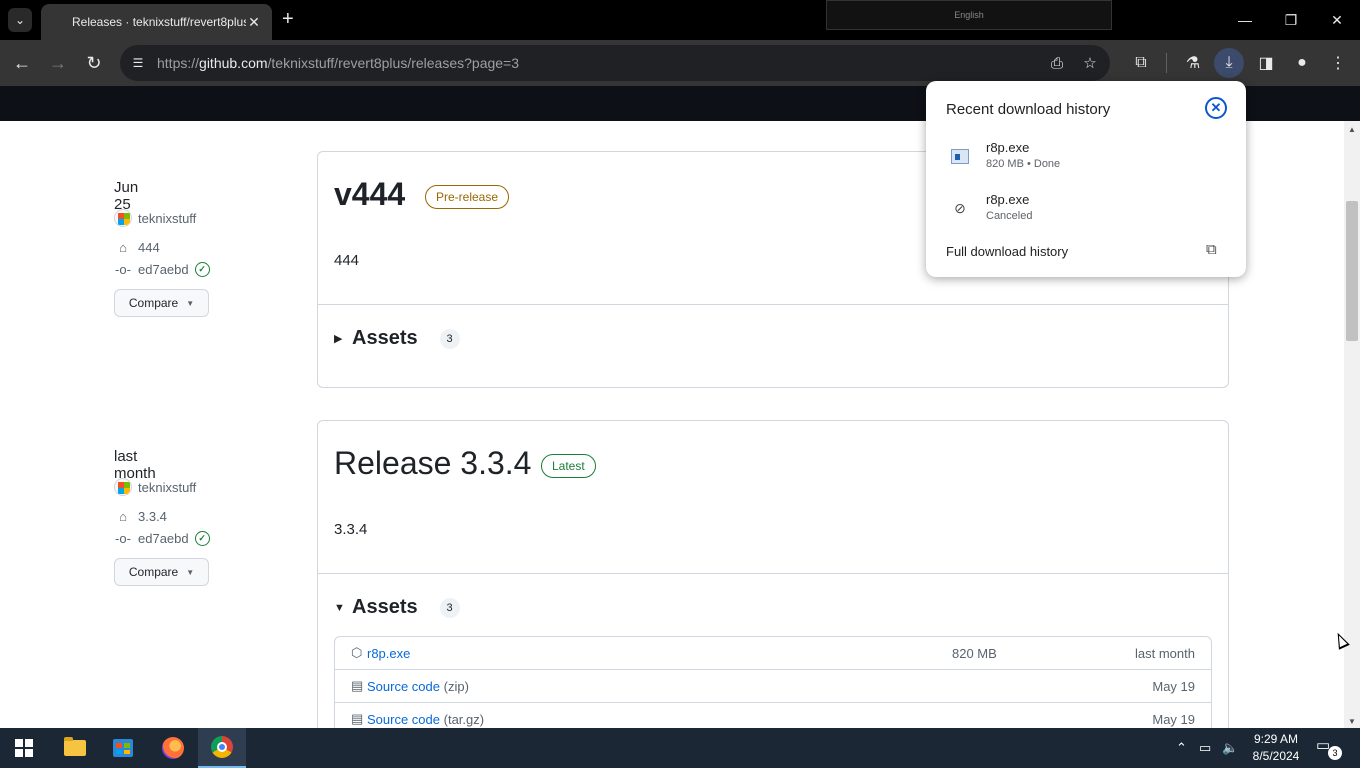 This screenshot has width=1360, height=768. Describe the element at coordinates (137, 247) in the screenshot. I see `tag-row: ⌂ 444` at that location.